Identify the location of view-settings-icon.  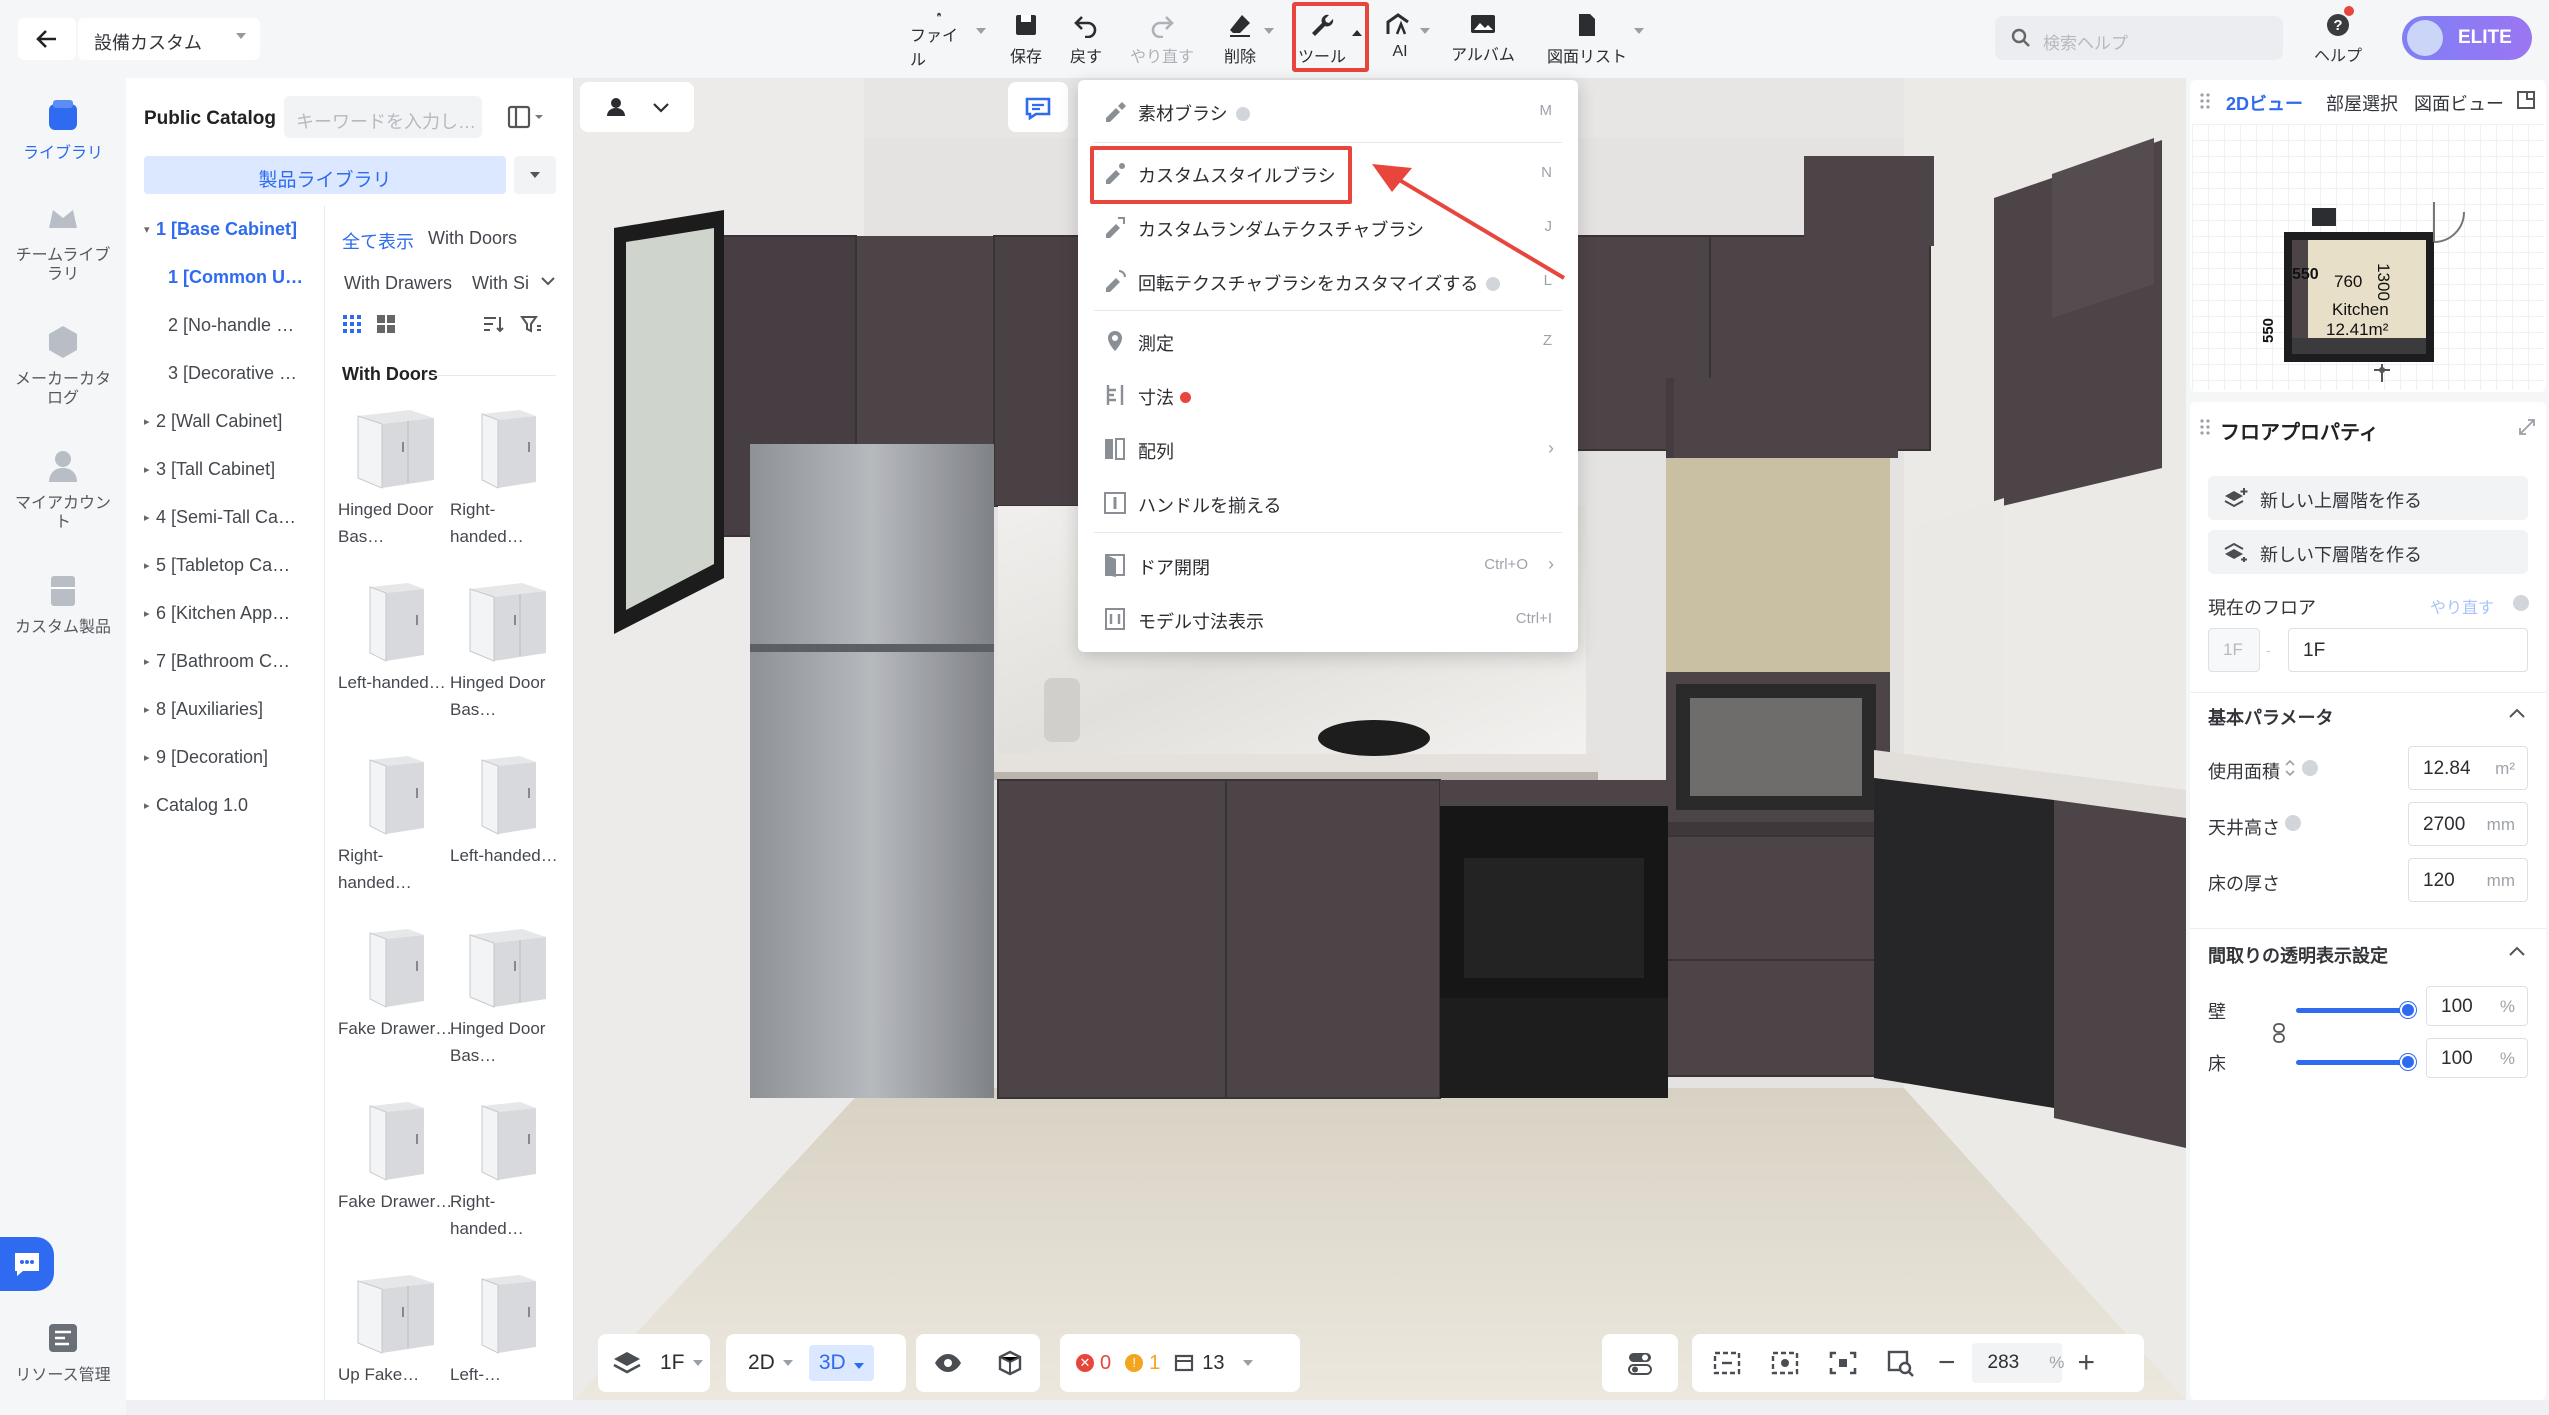
(1785, 1363).